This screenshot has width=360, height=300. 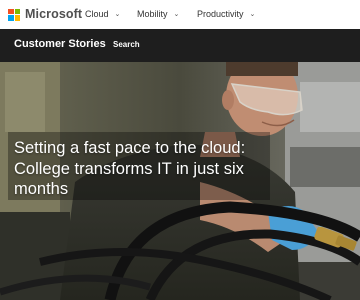 I want to click on microsoft-logo-icon, so click(x=14, y=14).